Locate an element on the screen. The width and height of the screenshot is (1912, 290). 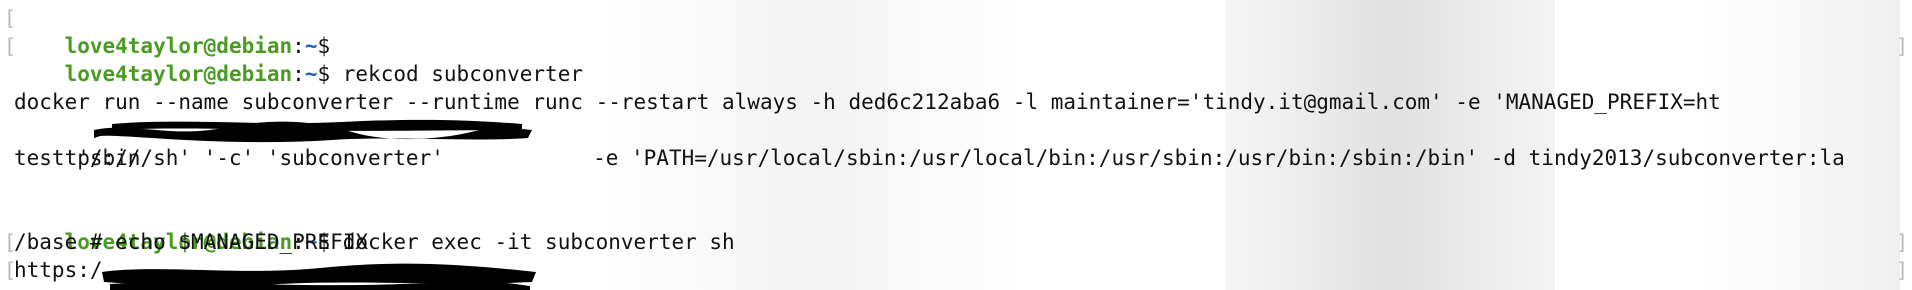
terminal-line-prompt: love4taylor@debian:~$ is located at coordinates (178, 31).